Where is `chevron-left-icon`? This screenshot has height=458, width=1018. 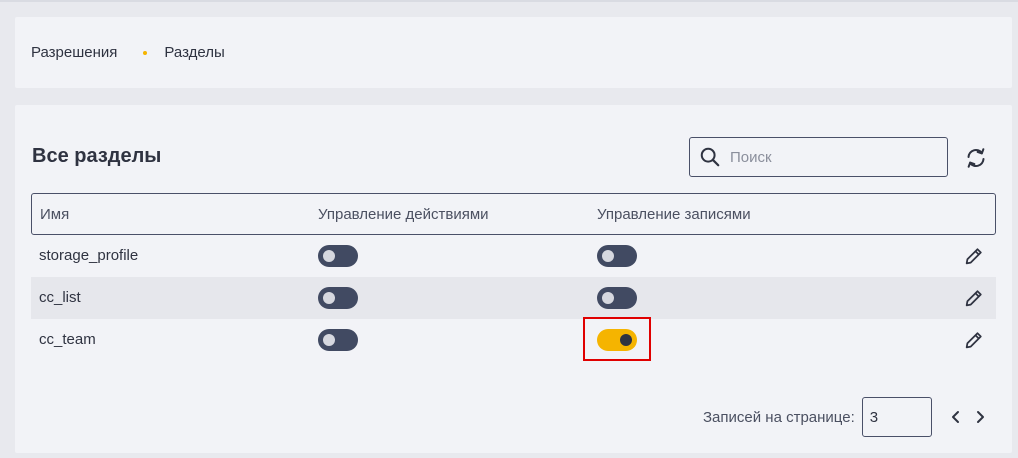 chevron-left-icon is located at coordinates (955, 417).